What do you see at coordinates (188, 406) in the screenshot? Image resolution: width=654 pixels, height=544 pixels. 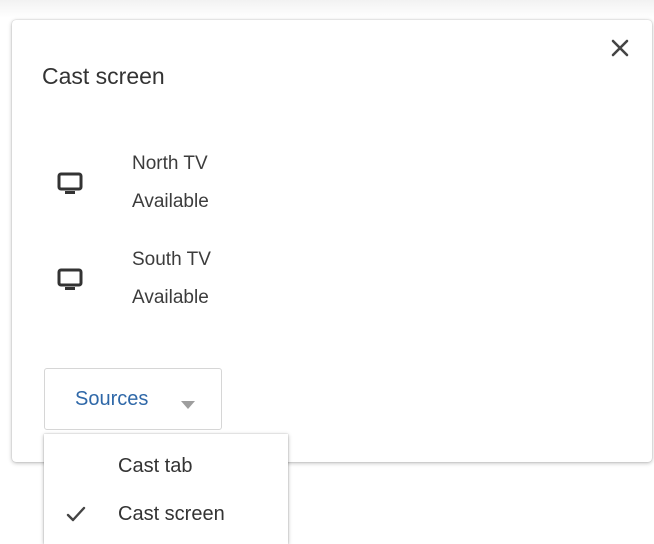 I see `caret-down-icon` at bounding box center [188, 406].